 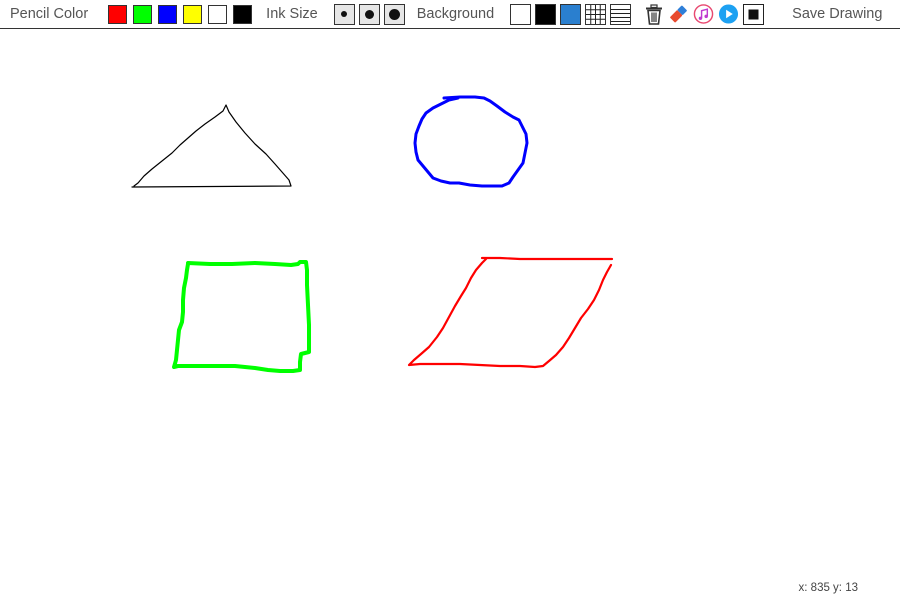 I want to click on circle-stroke, so click(x=471, y=141).